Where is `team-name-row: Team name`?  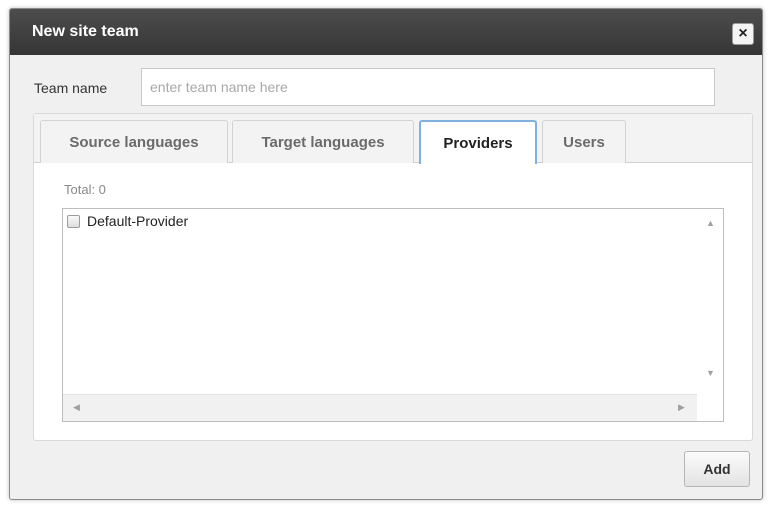
team-name-row: Team name is located at coordinates (374, 88).